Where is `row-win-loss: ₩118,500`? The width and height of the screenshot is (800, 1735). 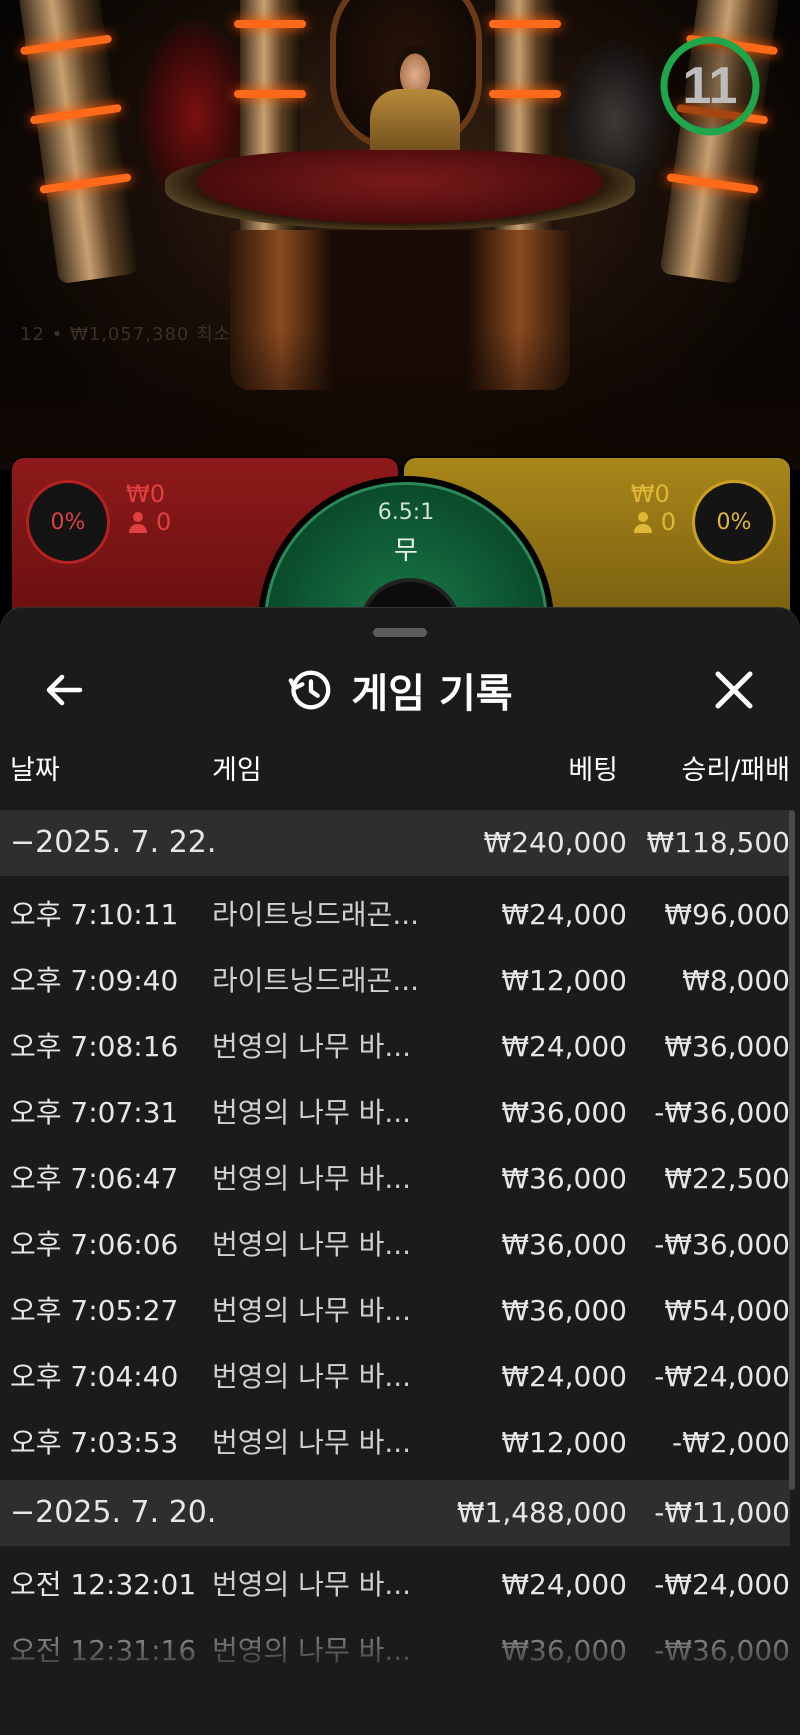
row-win-loss: ₩118,500 is located at coordinates (718, 842).